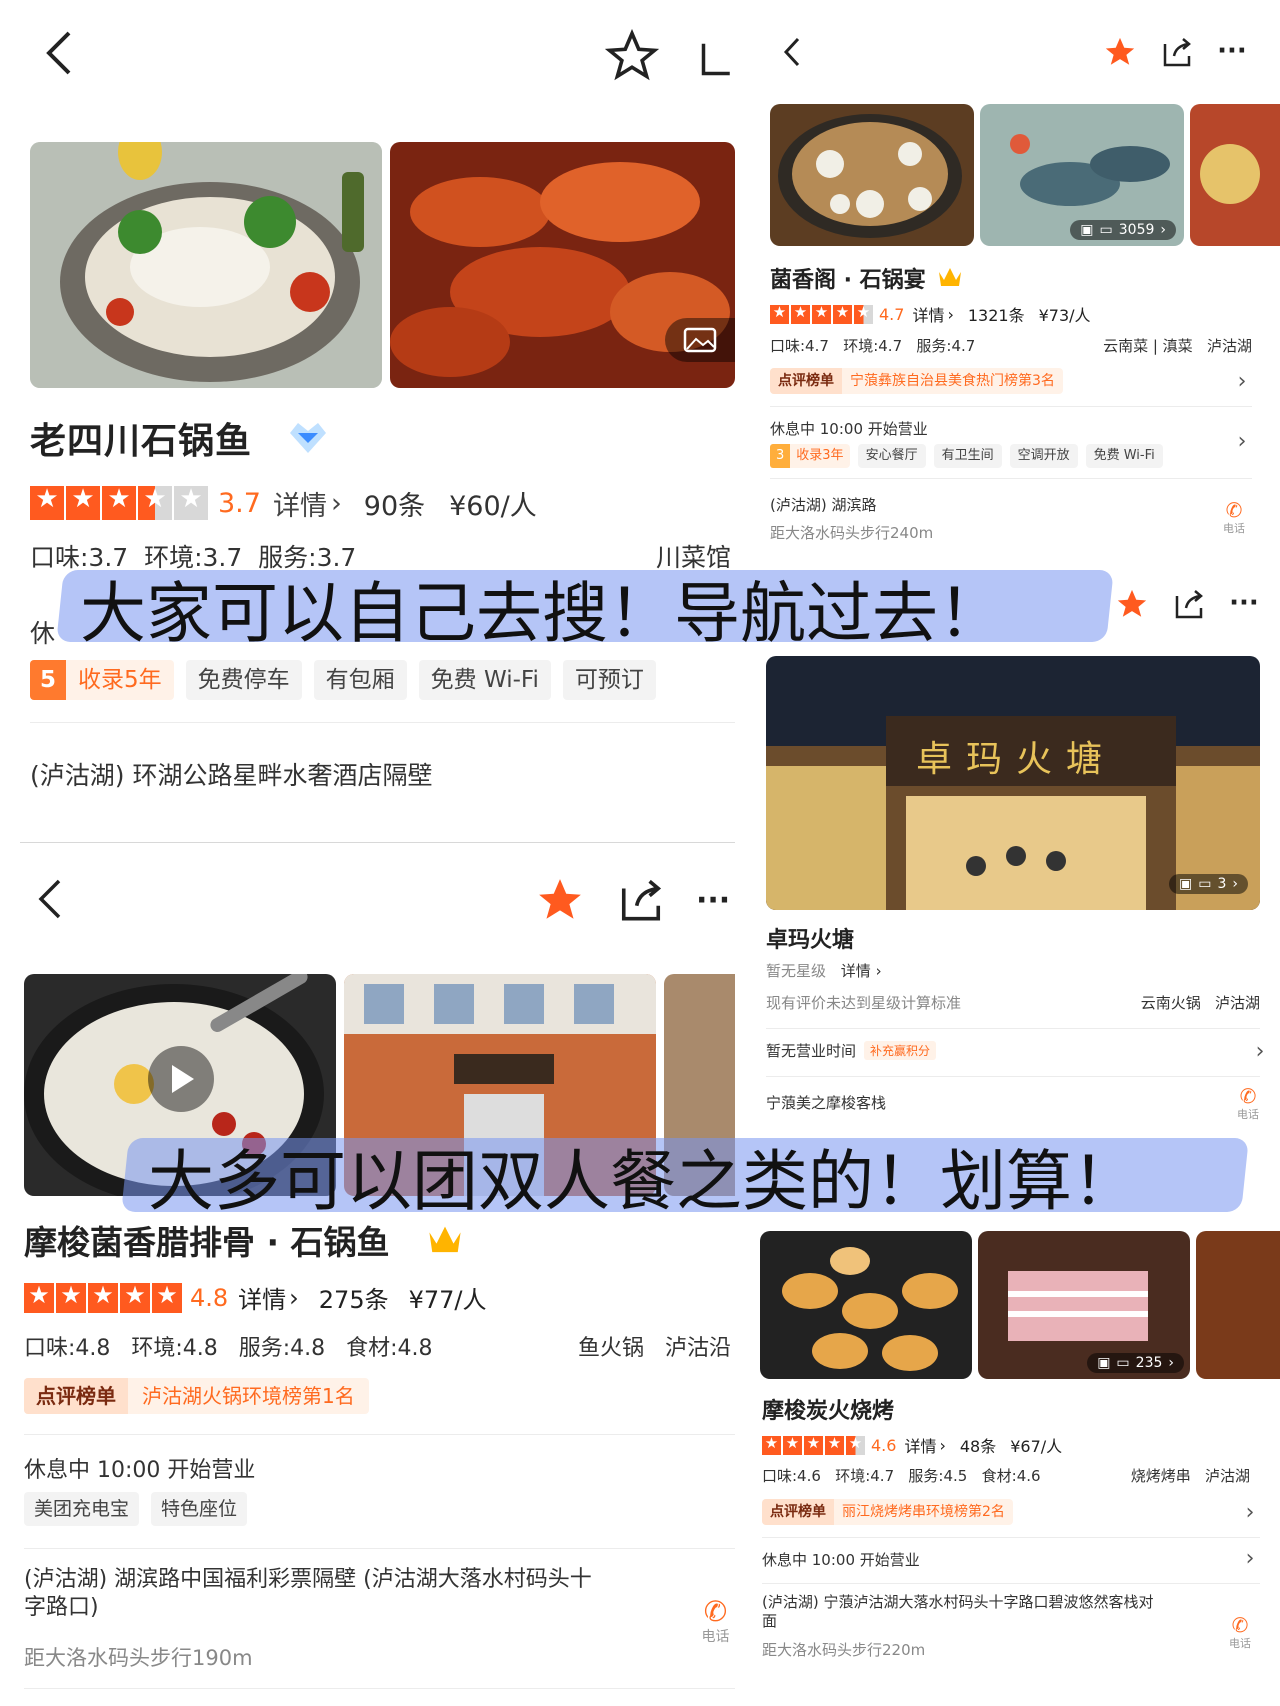  I want to click on photo-grill, so click(866, 1305).